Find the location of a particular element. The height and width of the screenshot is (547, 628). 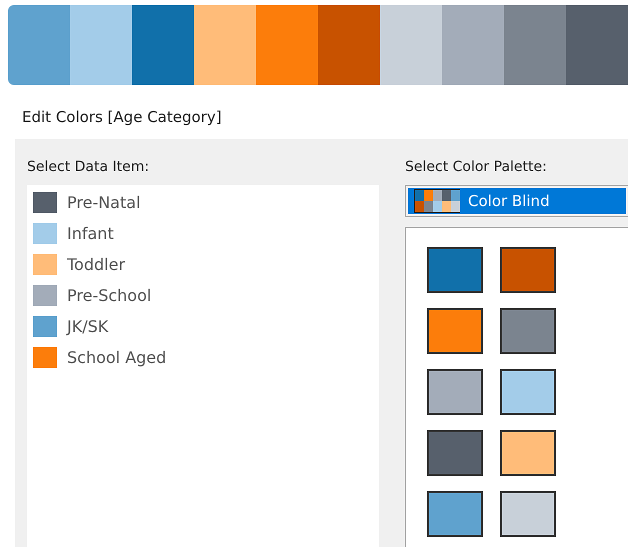

palette-label: Select Color Palette: is located at coordinates (476, 167).